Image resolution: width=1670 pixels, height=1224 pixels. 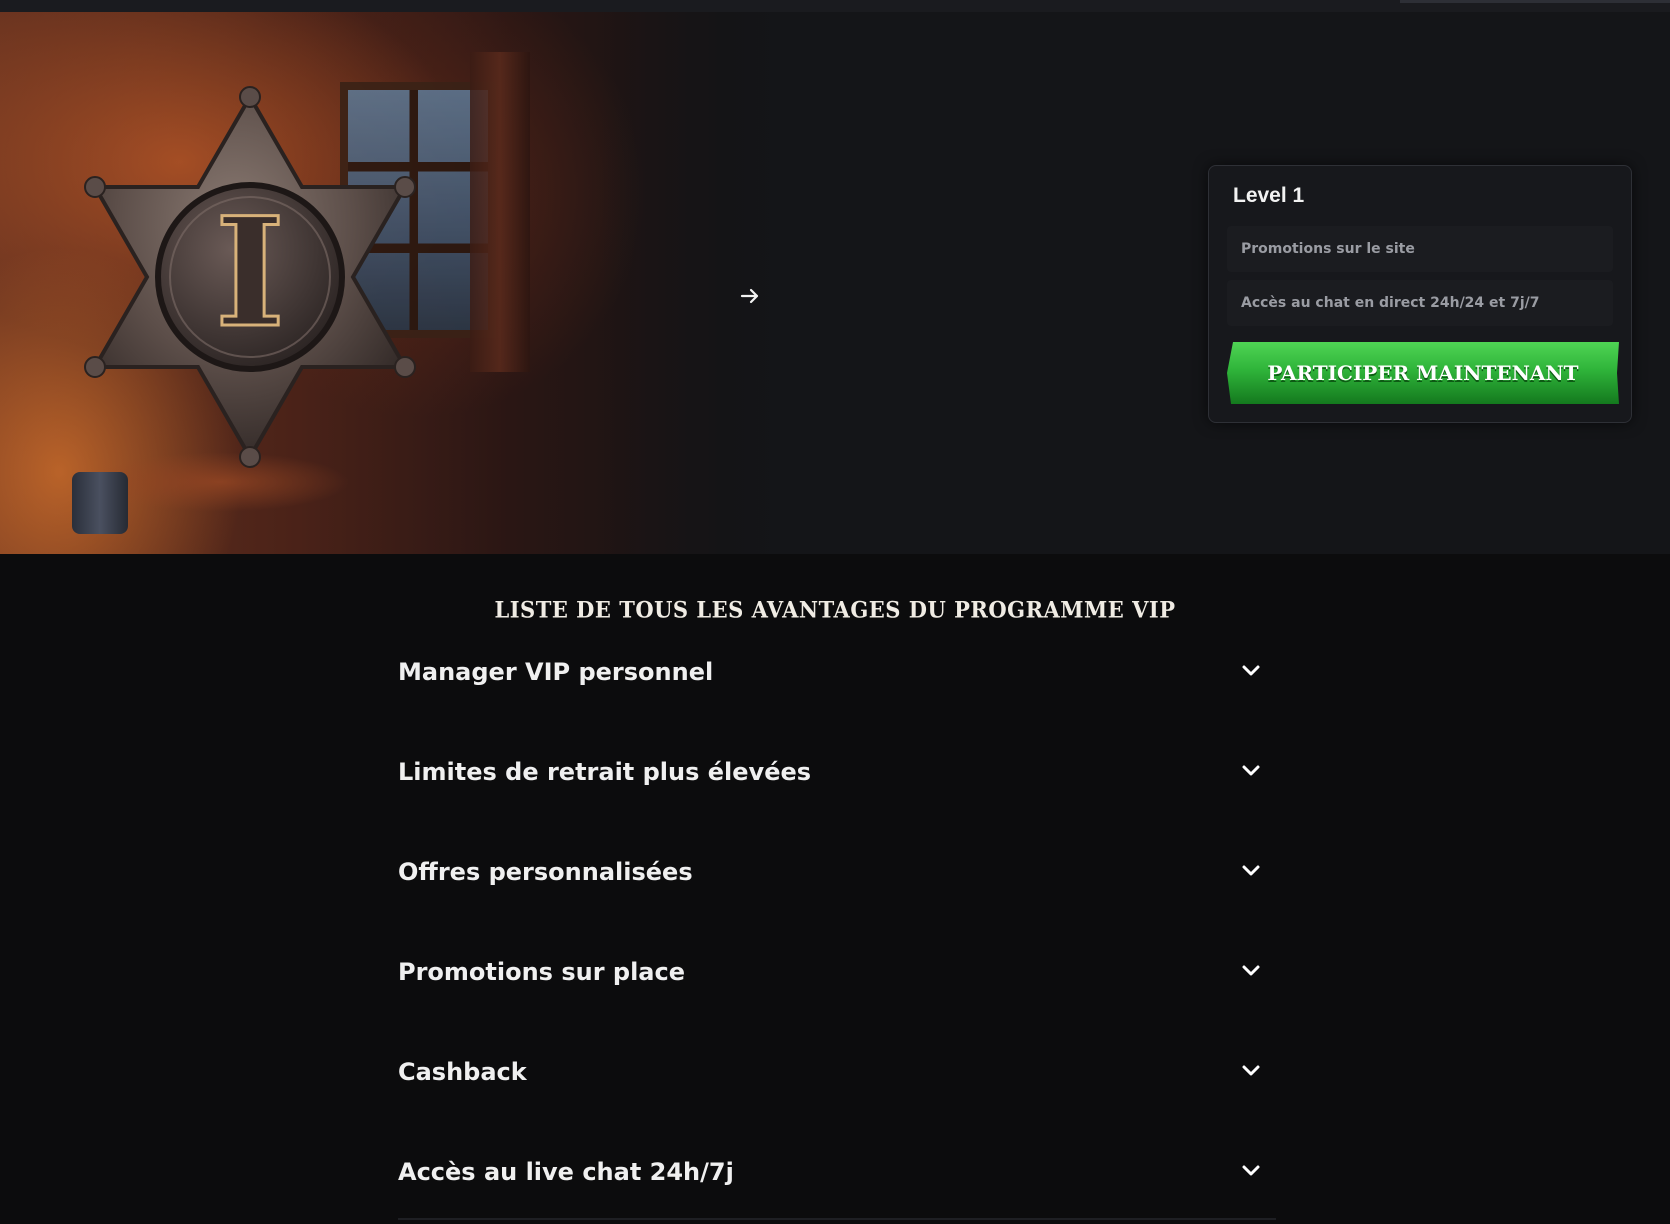 I want to click on accordion-item-label: Manager VIP personnel, so click(x=556, y=672).